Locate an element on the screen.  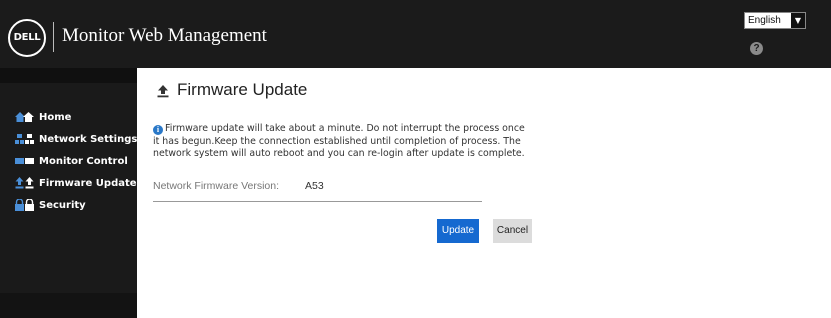
sidebar-item-home: Home is located at coordinates (68, 117).